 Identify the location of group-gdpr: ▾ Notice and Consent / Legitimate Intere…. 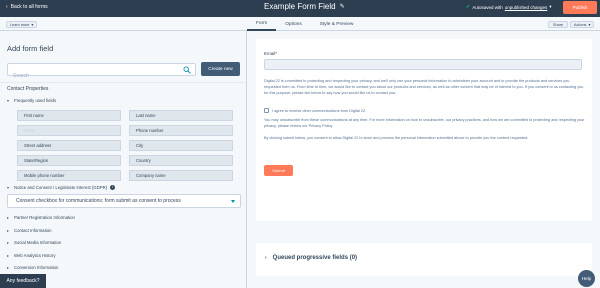
(61, 187).